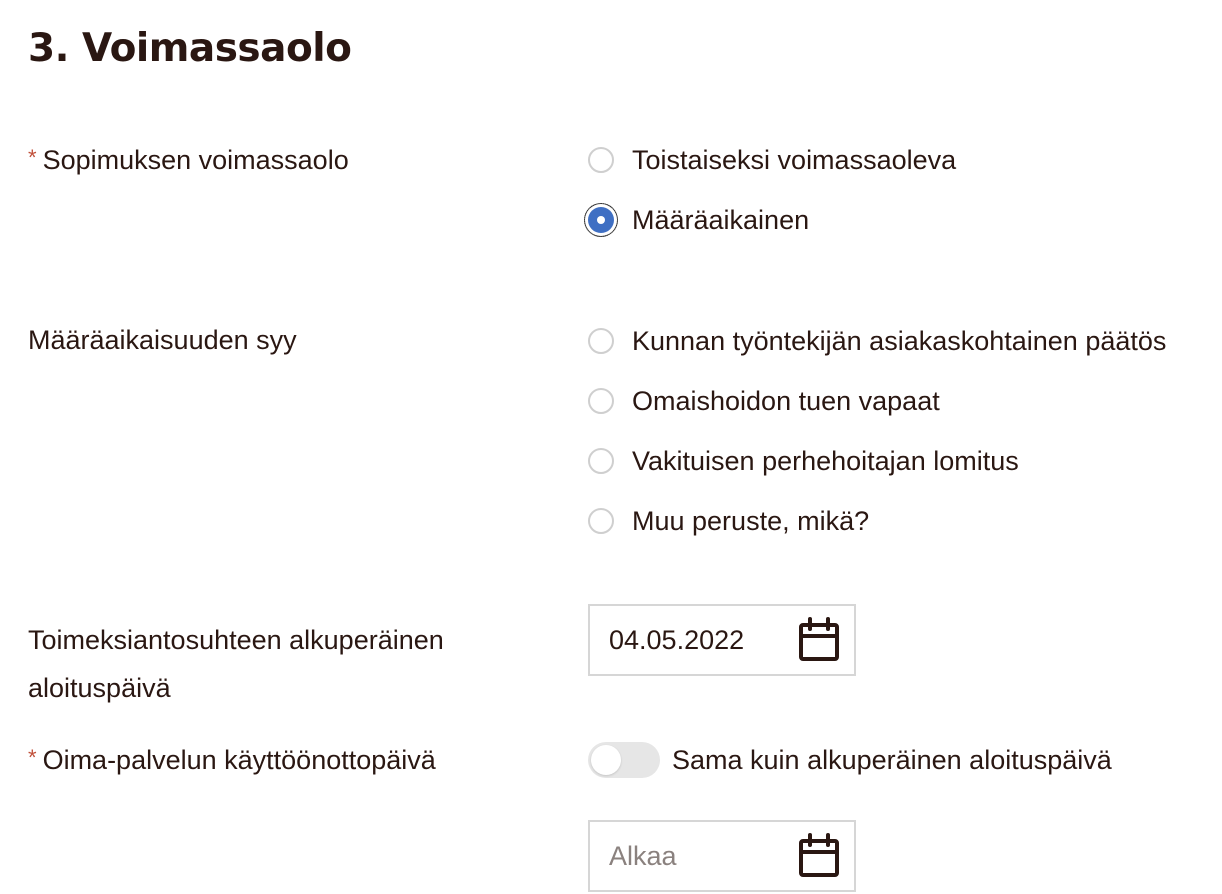  Describe the element at coordinates (606, 760) in the screenshot. I see `toggle-knob` at that location.